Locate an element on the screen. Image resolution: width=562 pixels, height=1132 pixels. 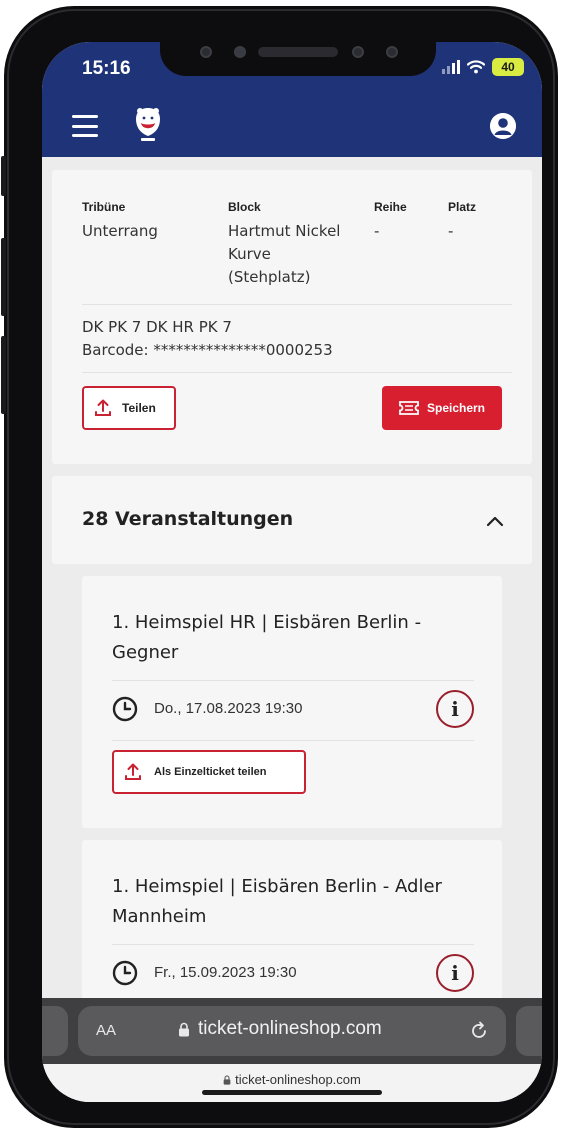
bottom-url: ticket-onlineshop.com is located at coordinates (292, 1079).